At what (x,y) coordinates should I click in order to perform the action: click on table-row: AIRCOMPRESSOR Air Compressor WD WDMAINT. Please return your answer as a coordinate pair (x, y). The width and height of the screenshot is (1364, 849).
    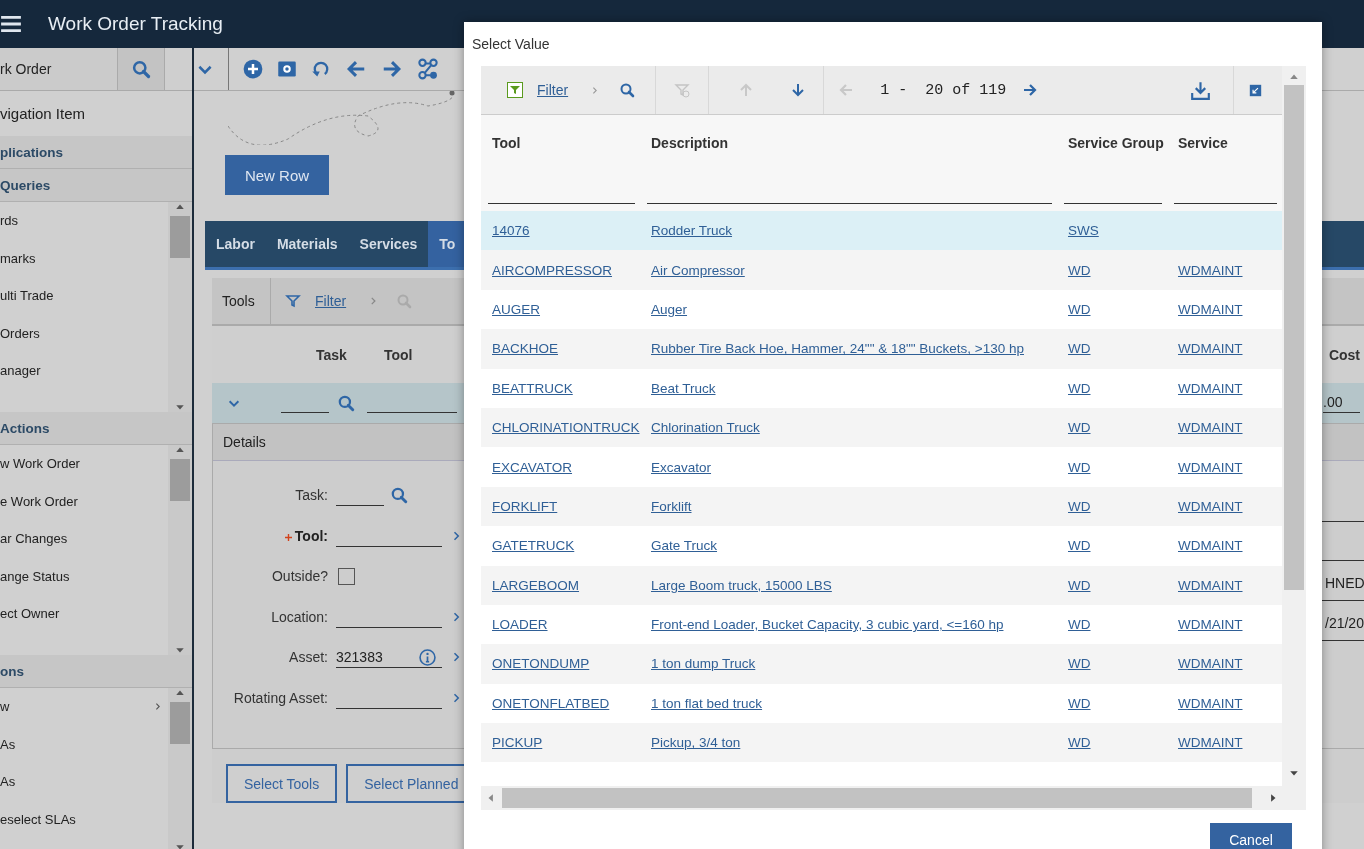
    Looking at the image, I should click on (881, 270).